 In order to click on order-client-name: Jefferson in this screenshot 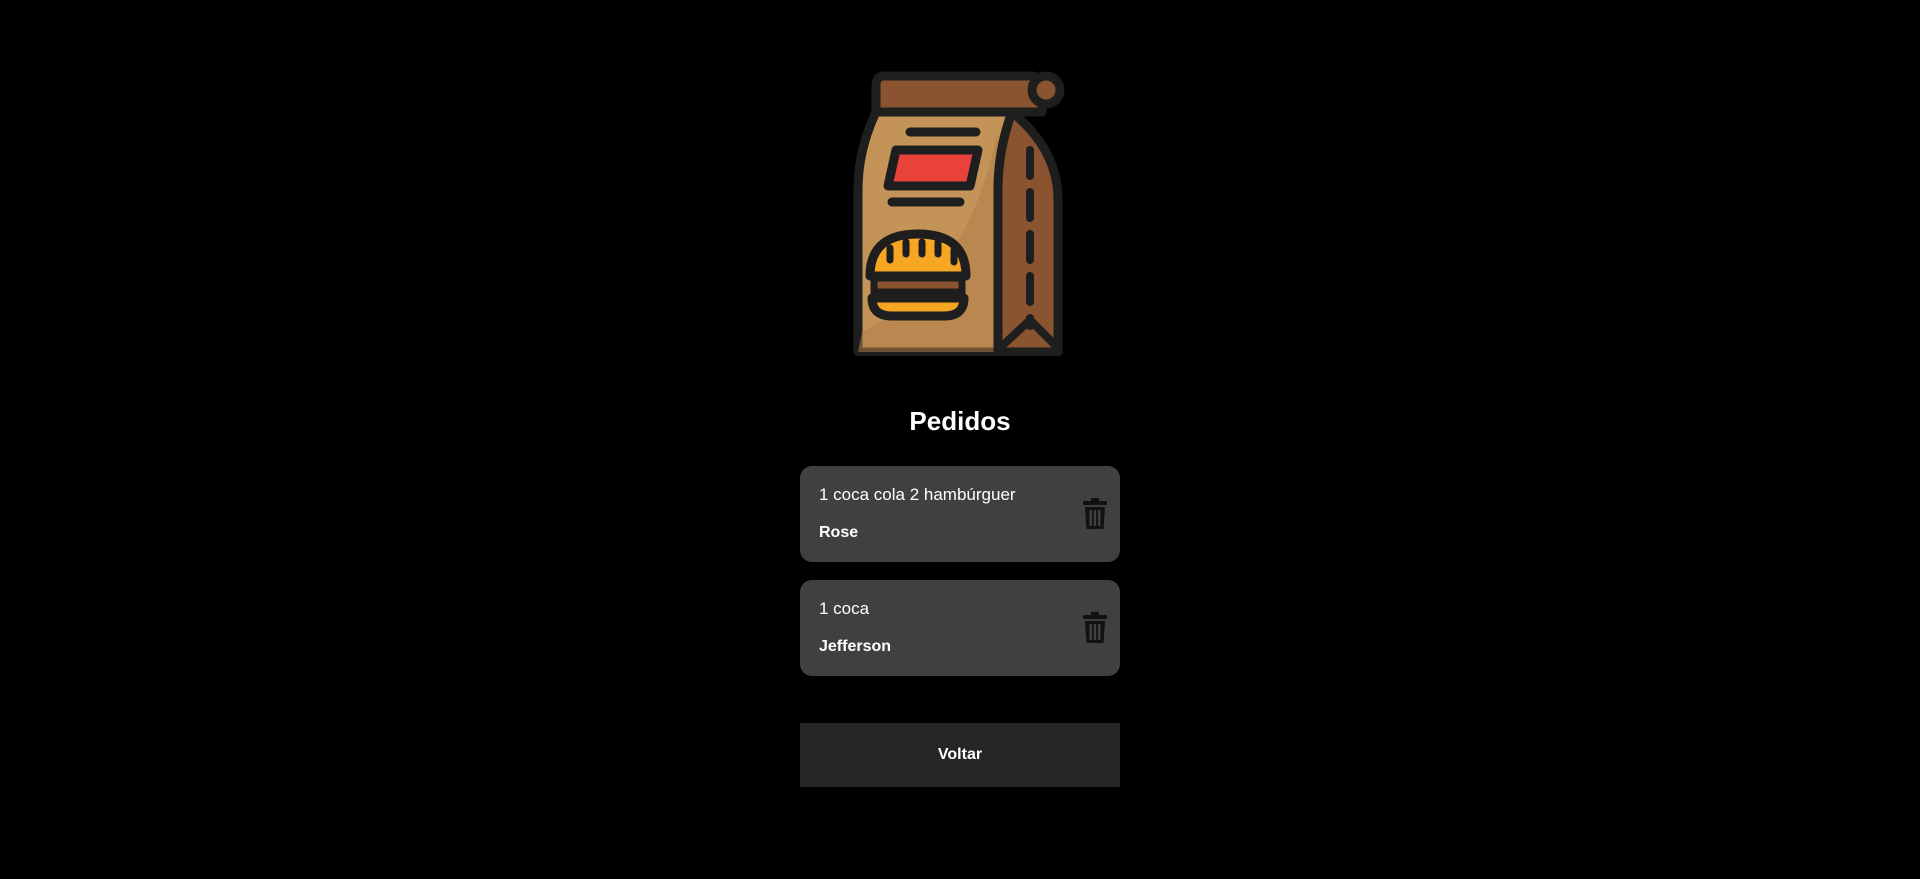, I will do `click(855, 646)`.